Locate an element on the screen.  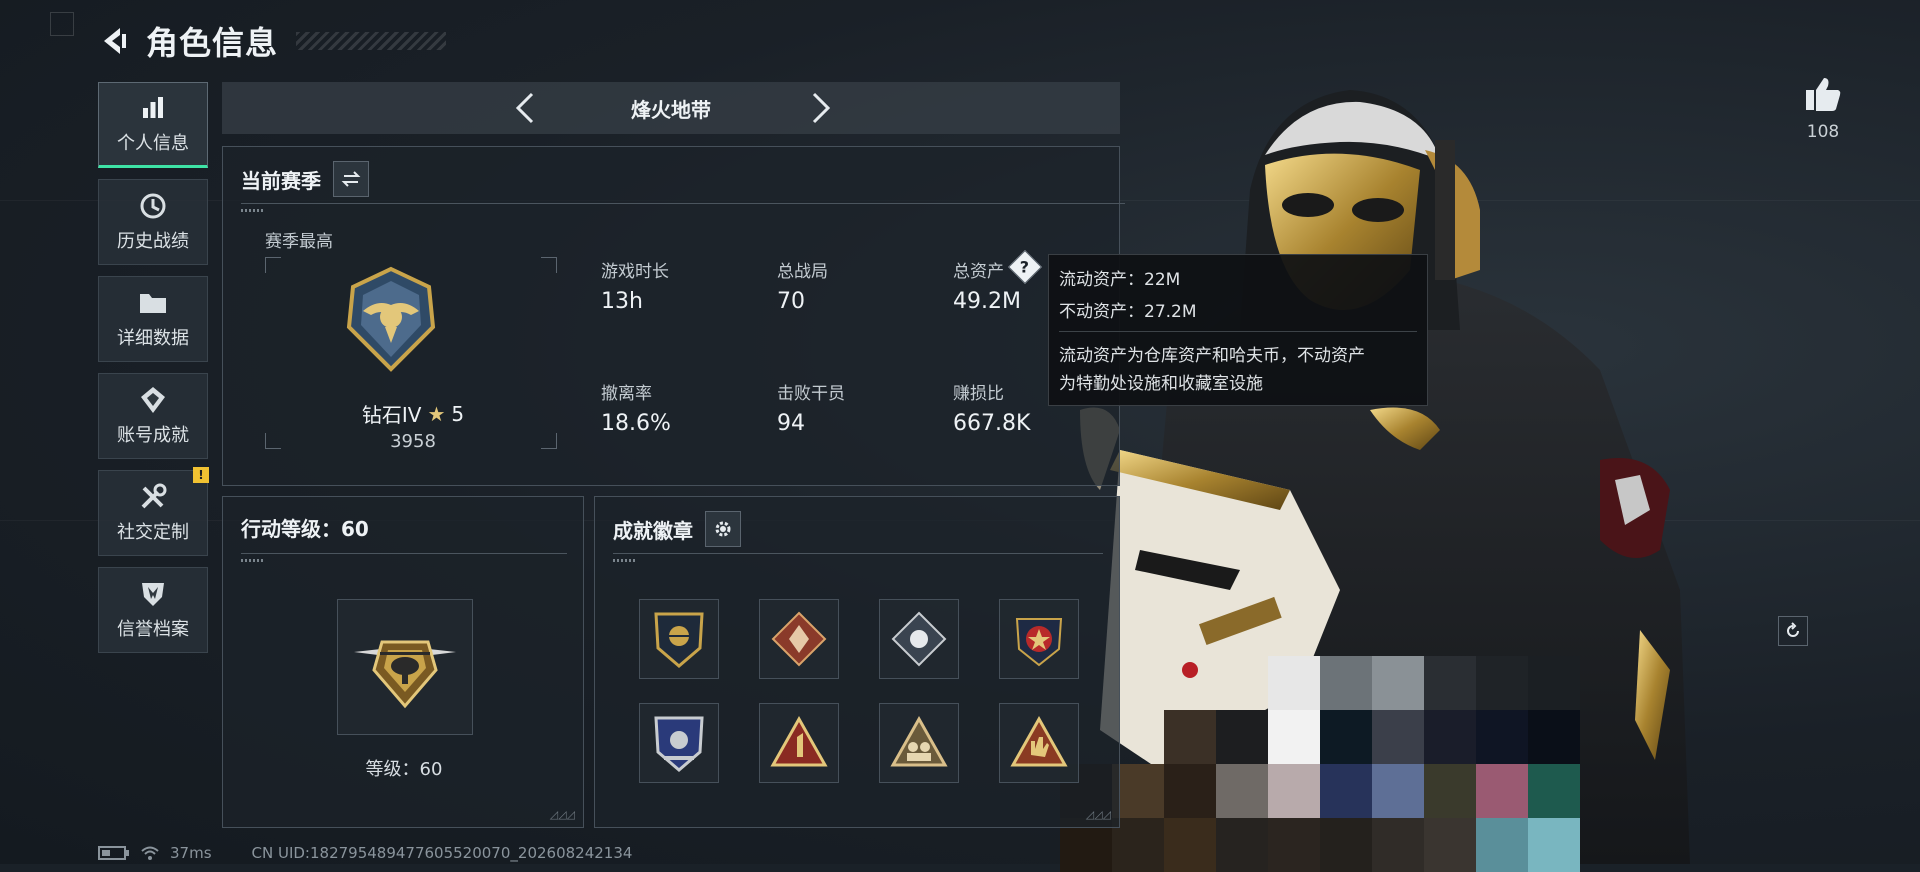
sidebar-item-label: 账号成就 is located at coordinates (153, 435).